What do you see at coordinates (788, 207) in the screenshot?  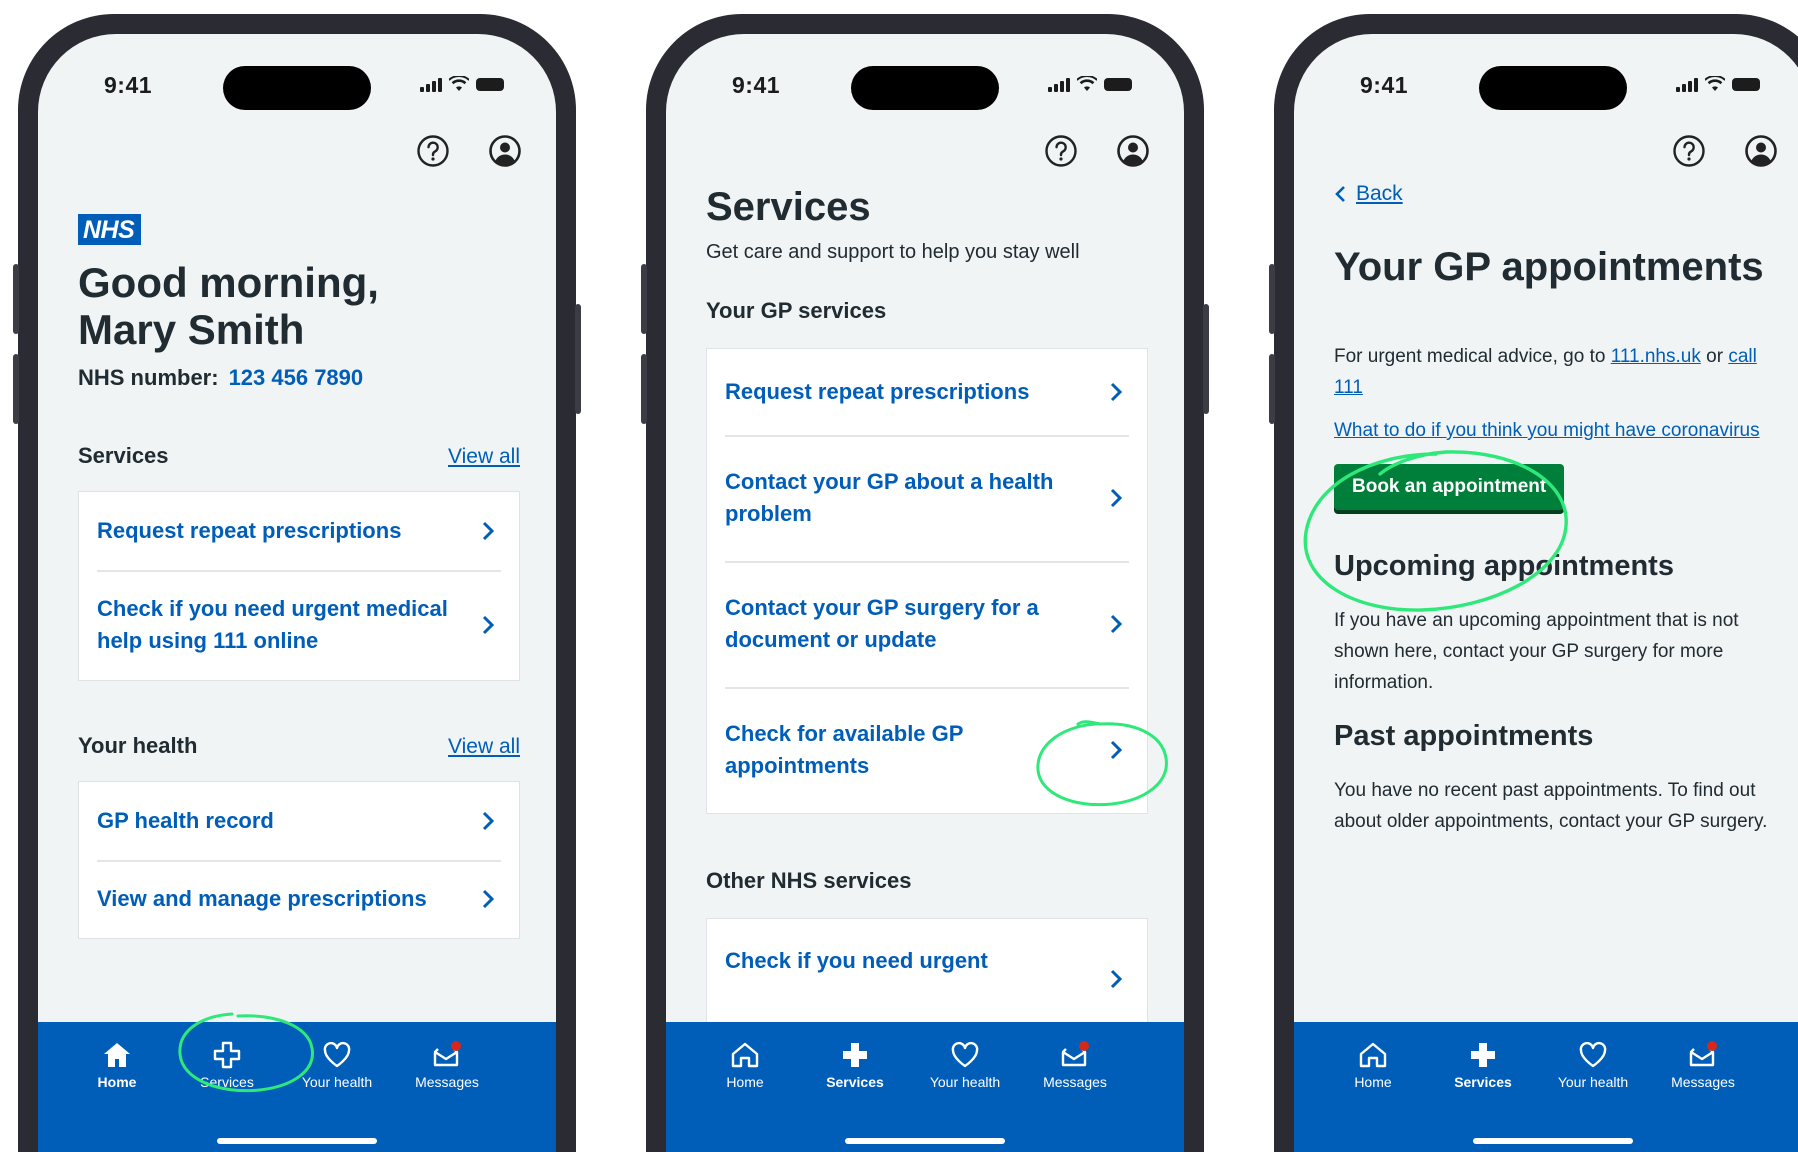 I see `page-title: Services` at bounding box center [788, 207].